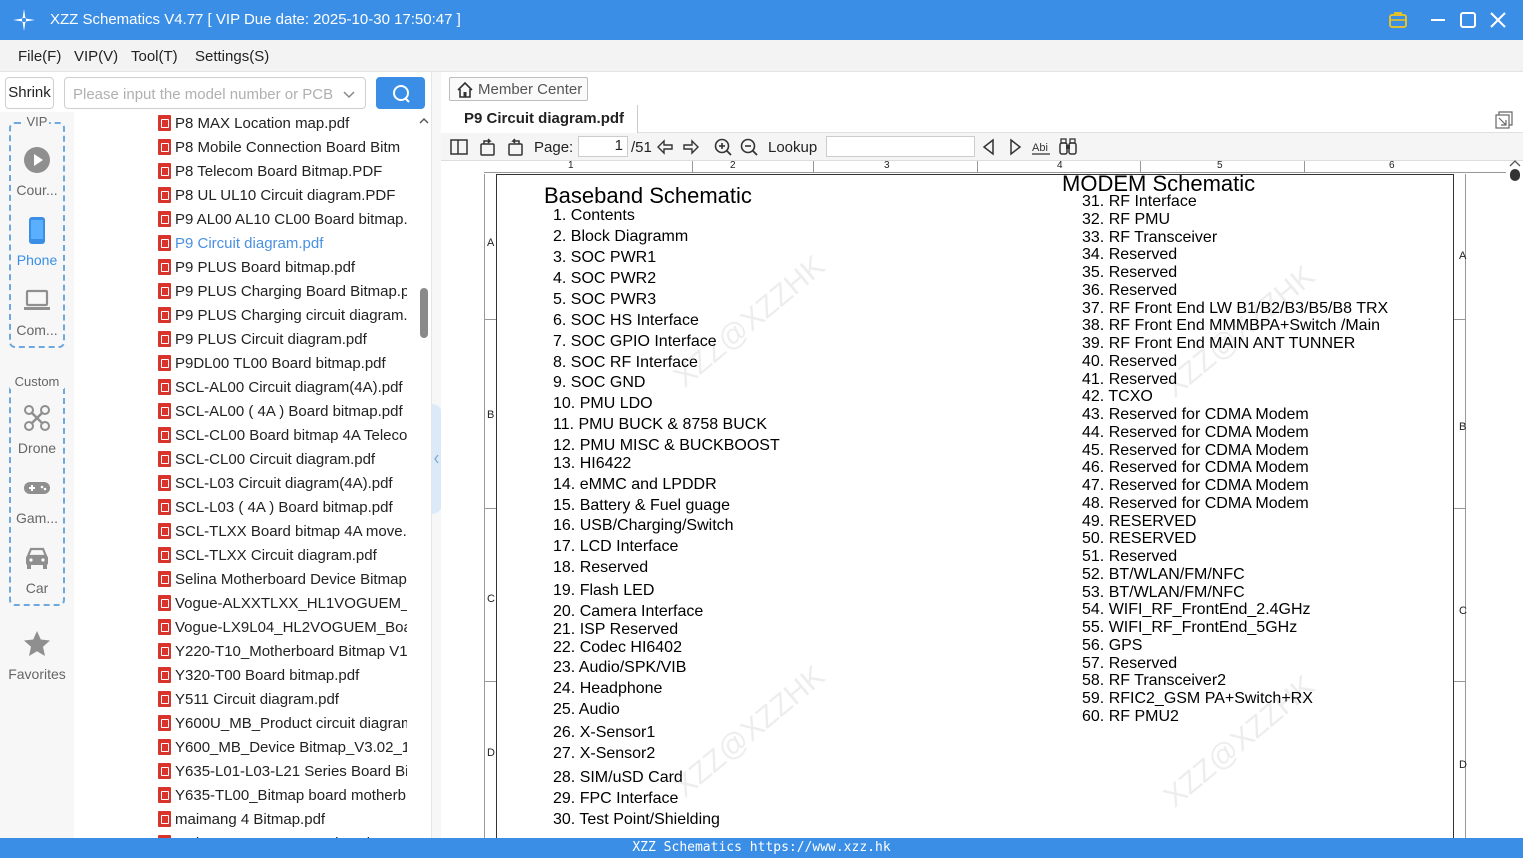  I want to click on tab-title: P9 Circuit diagram.pdf, so click(544, 118).